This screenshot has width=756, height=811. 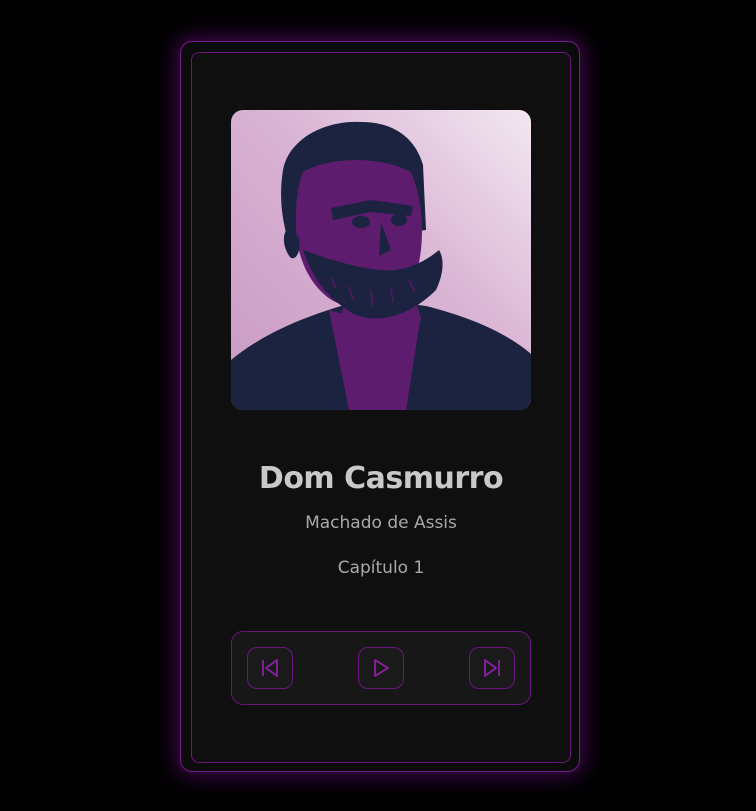 I want to click on skip-forward-icon, so click(x=492, y=668).